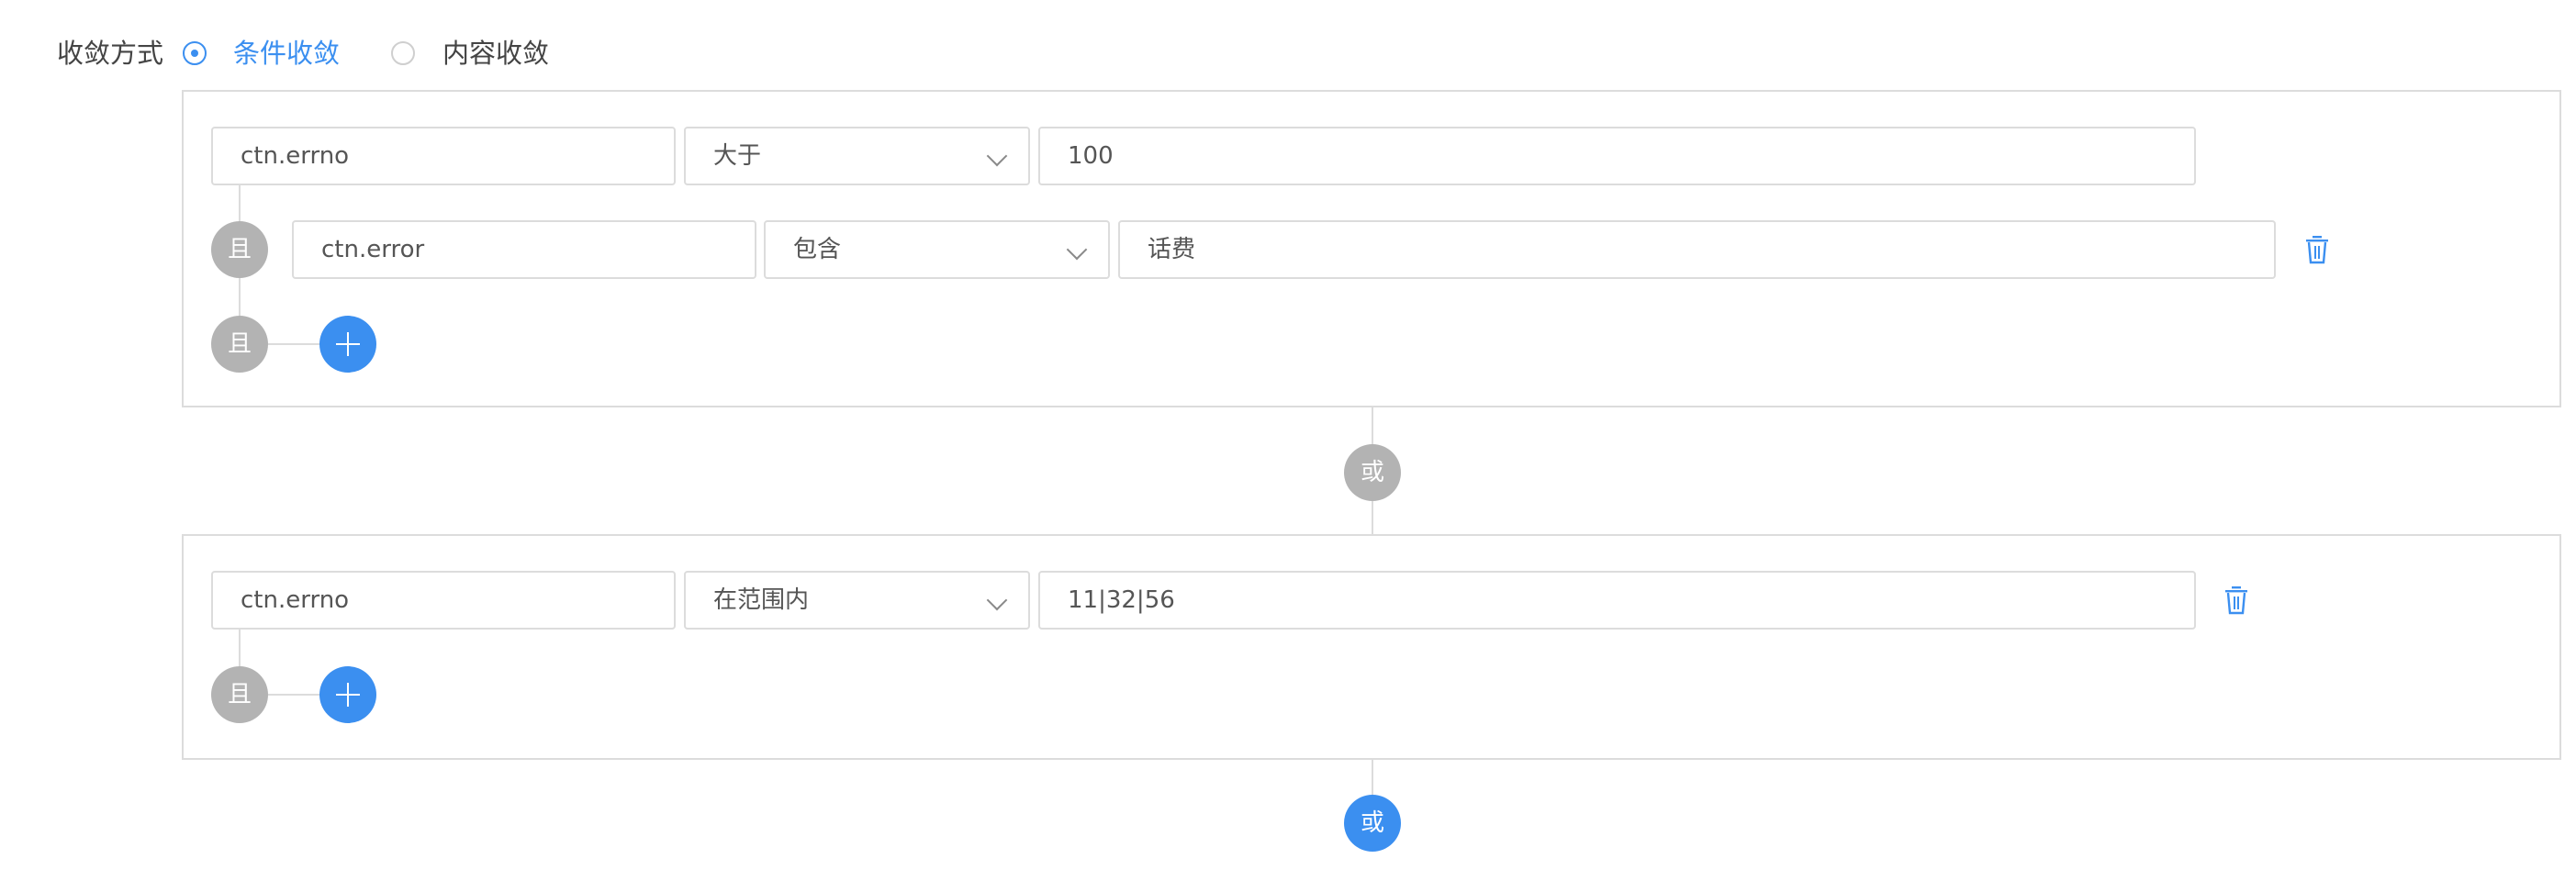 This screenshot has height=892, width=2576. What do you see at coordinates (1372, 472) in the screenshot?
I see `or-connector: 或` at bounding box center [1372, 472].